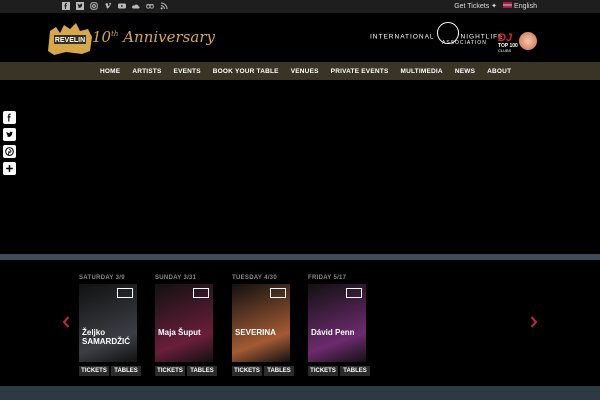 This screenshot has width=600, height=400. I want to click on pinterest-share-button, so click(9, 151).